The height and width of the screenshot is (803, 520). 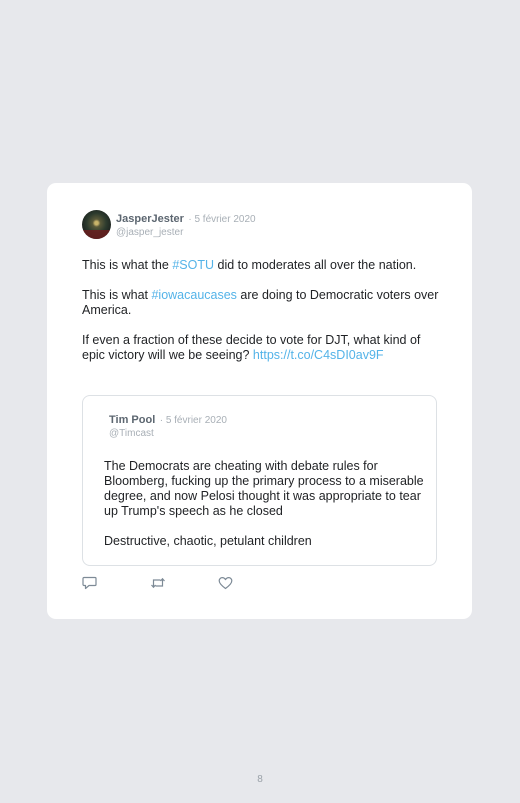 I want to click on quoted-paragraph: Destructive, chaotic, petulant children, so click(x=208, y=541).